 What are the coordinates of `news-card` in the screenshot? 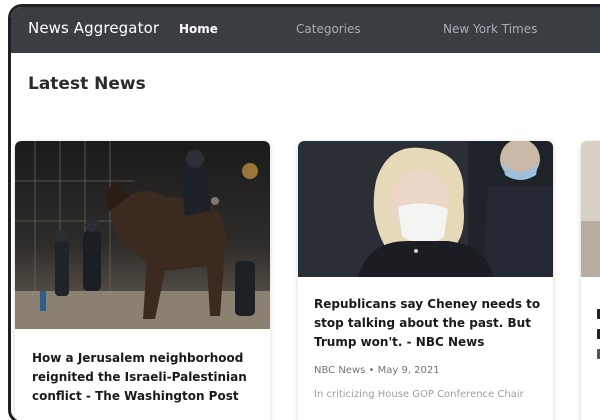 It's located at (590, 280).